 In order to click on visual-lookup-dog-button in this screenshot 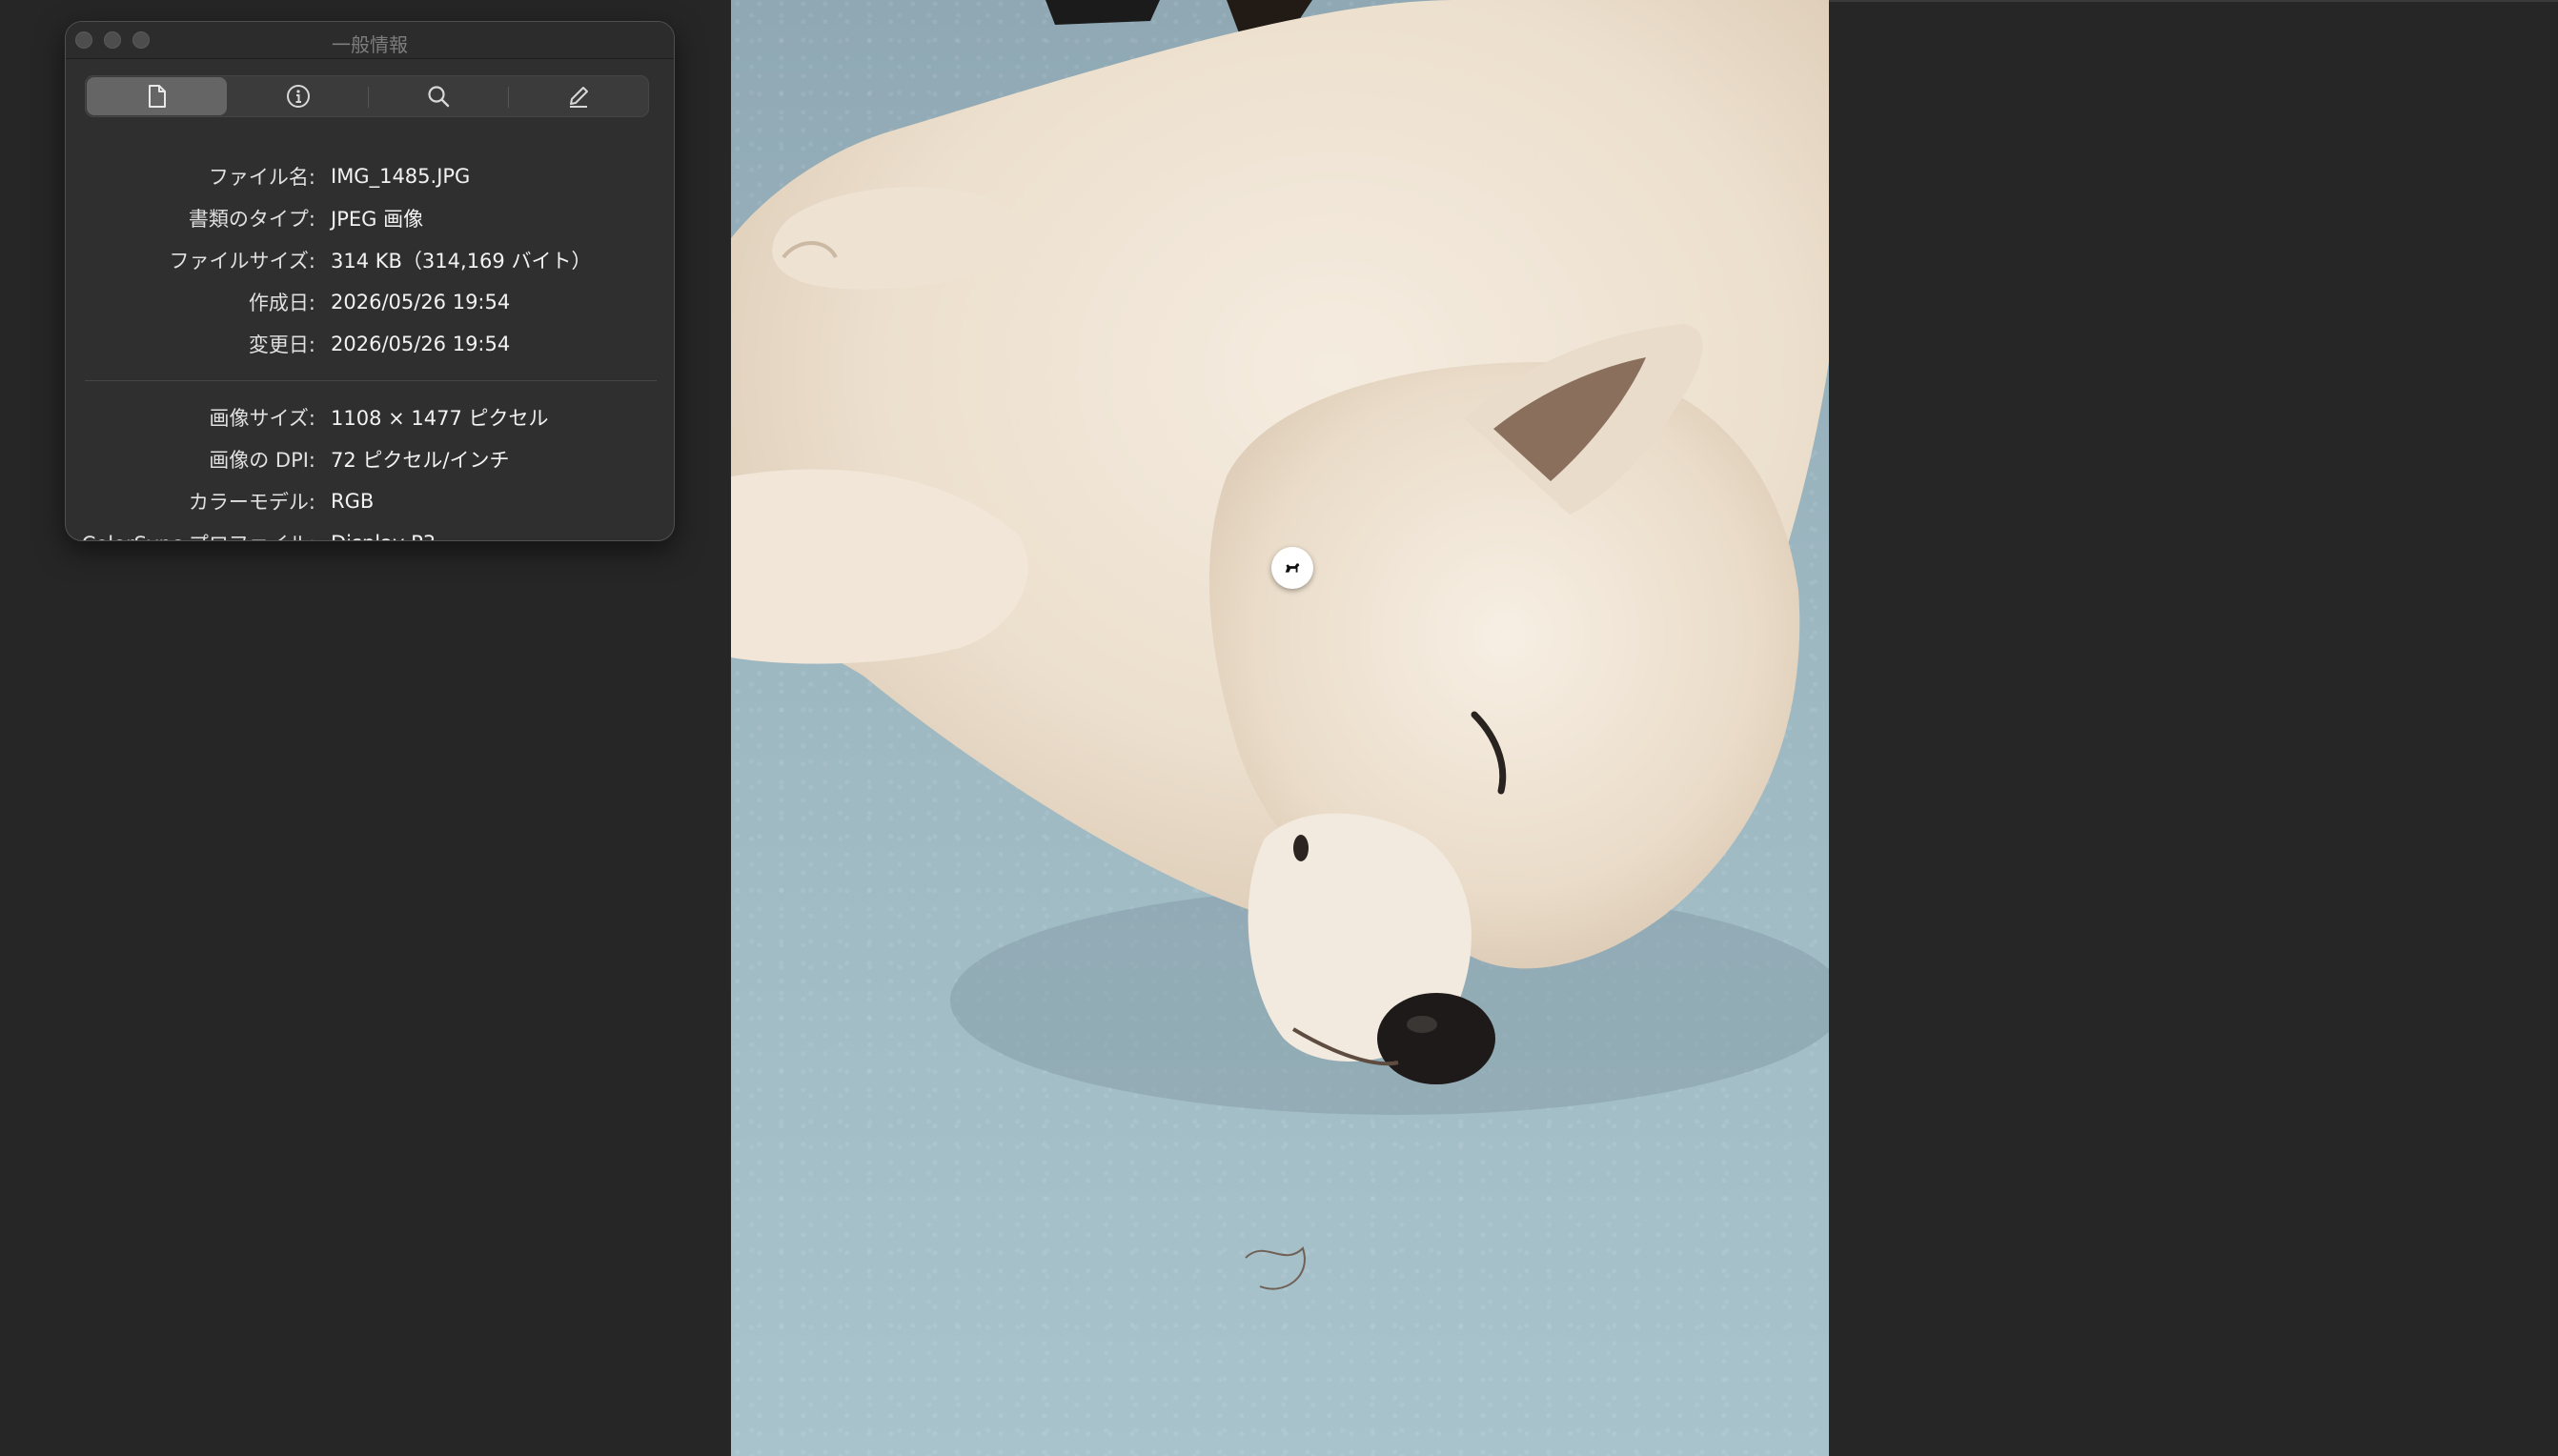, I will do `click(1292, 568)`.